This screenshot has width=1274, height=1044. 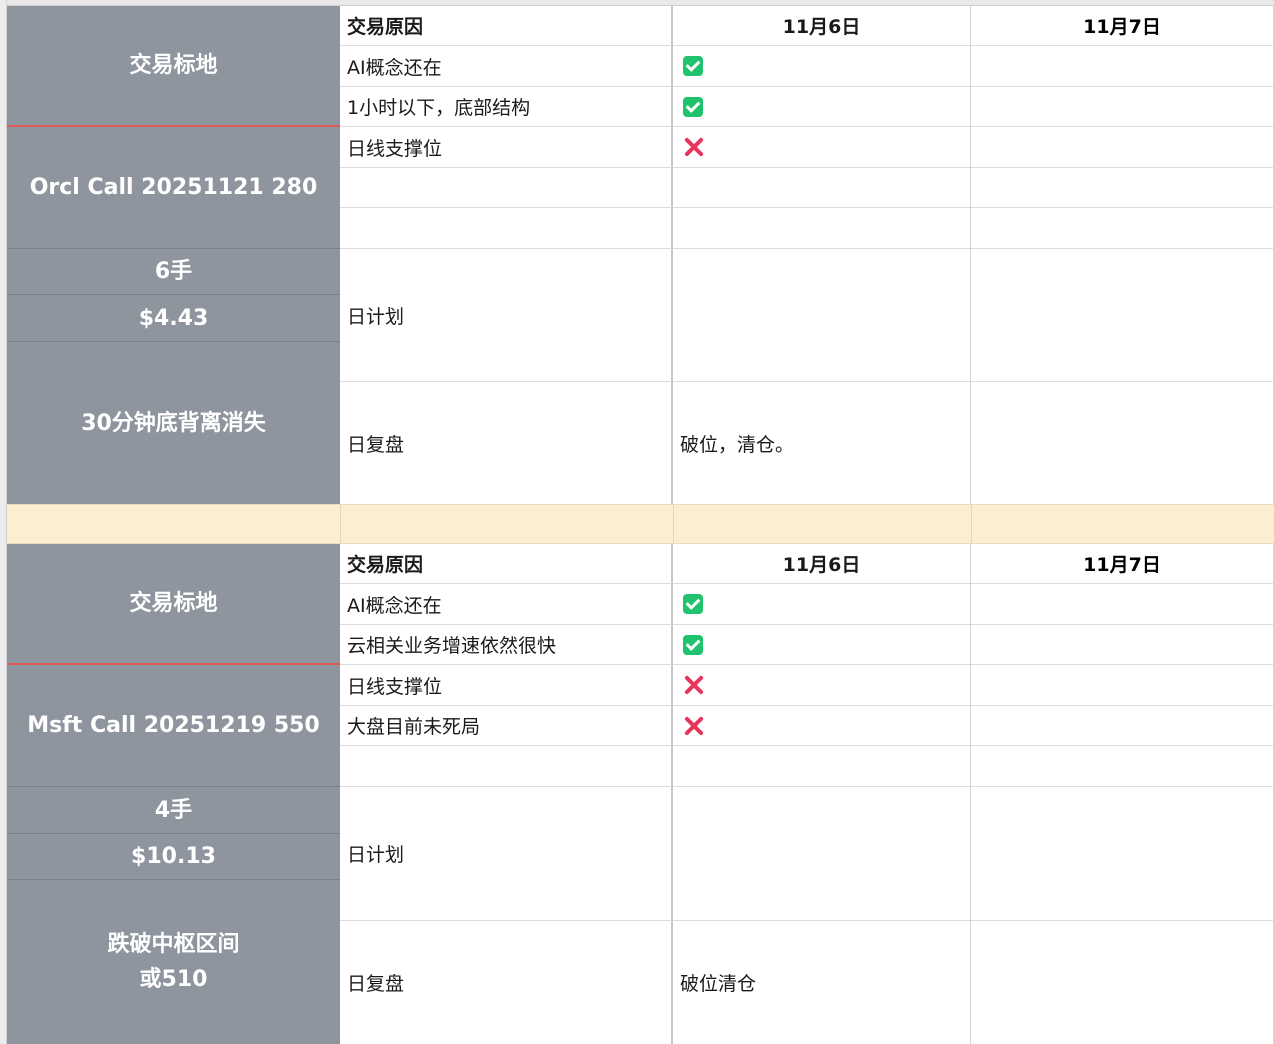 I want to click on daily-review-day1: 破位，清仓。, so click(x=822, y=443).